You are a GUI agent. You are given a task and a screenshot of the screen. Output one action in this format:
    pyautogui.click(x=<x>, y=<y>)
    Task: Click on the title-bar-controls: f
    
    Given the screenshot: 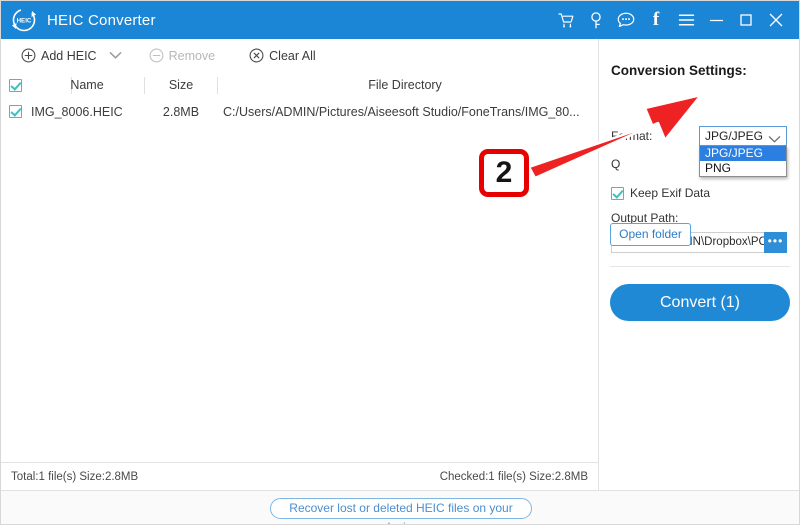 What is the action you would take?
    pyautogui.click(x=671, y=20)
    